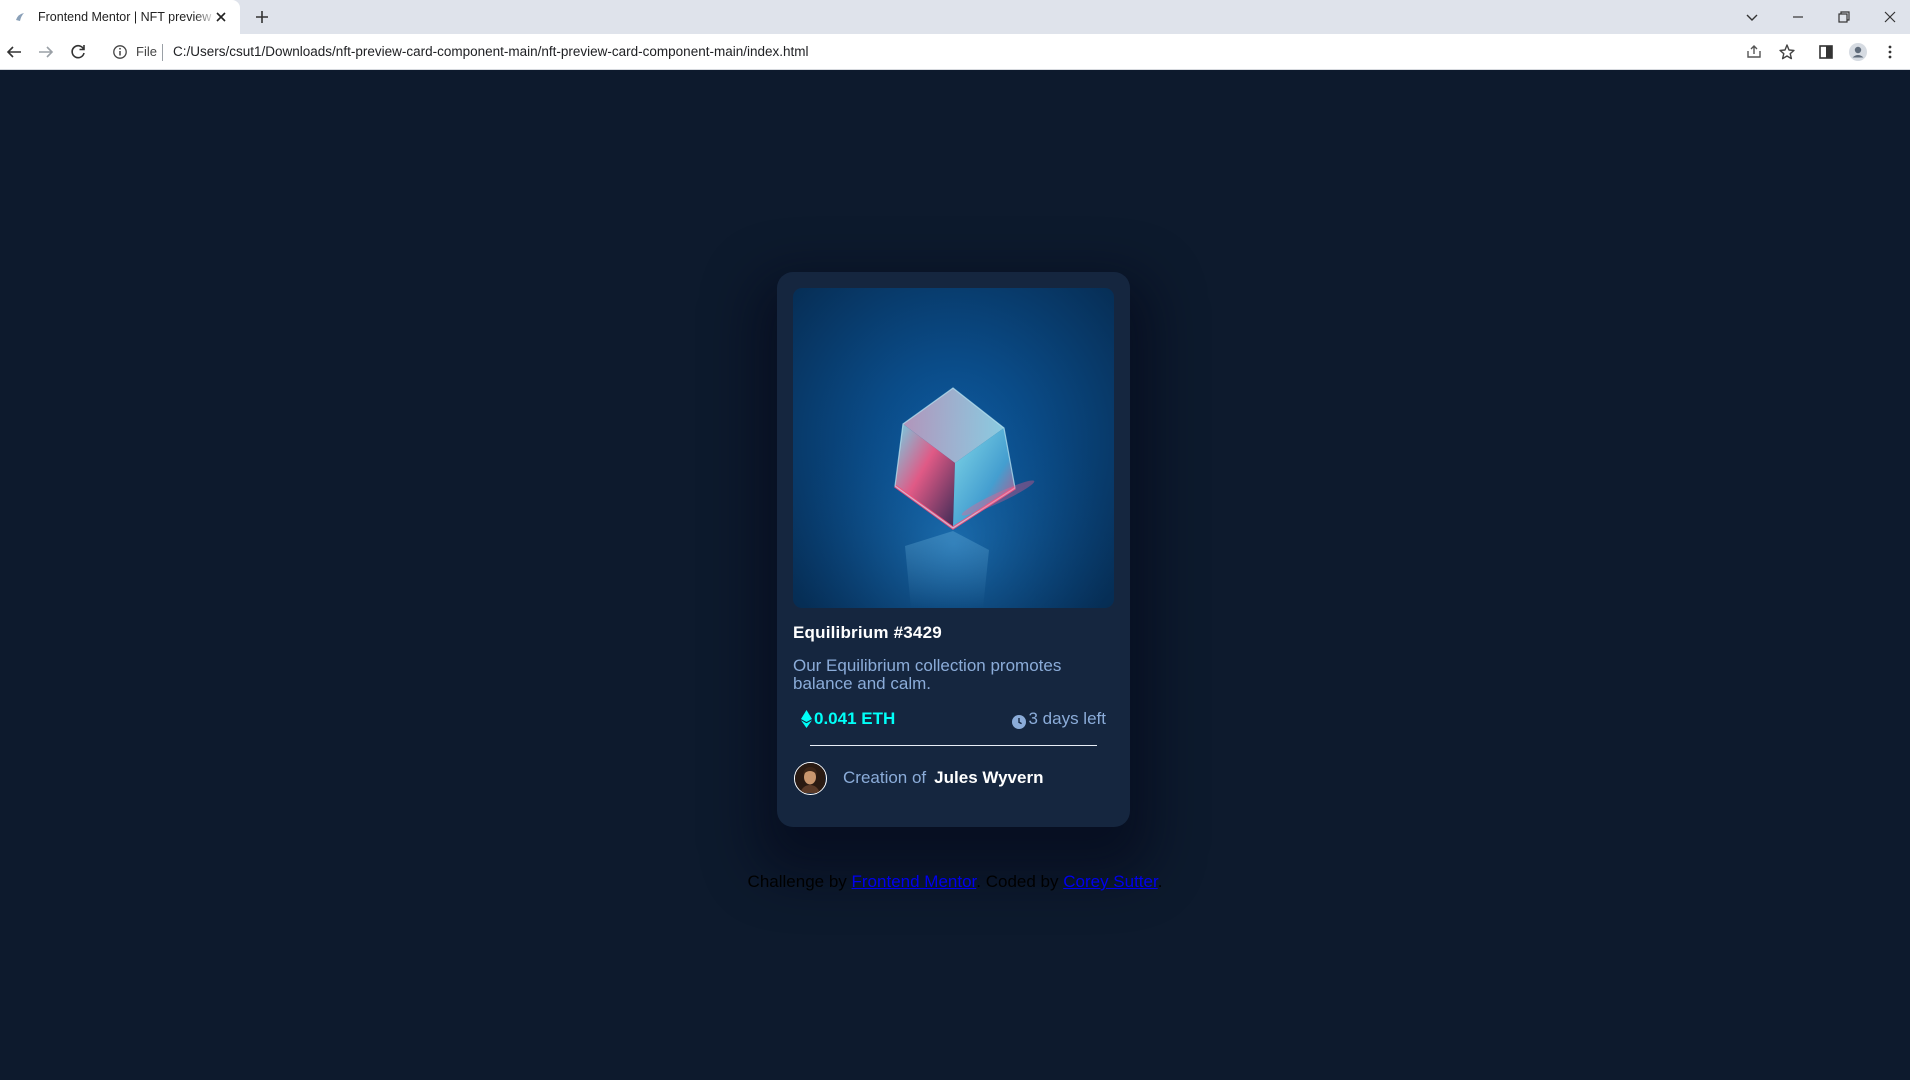  Describe the element at coordinates (885, 777) in the screenshot. I see `creator-label: Creation of` at that location.